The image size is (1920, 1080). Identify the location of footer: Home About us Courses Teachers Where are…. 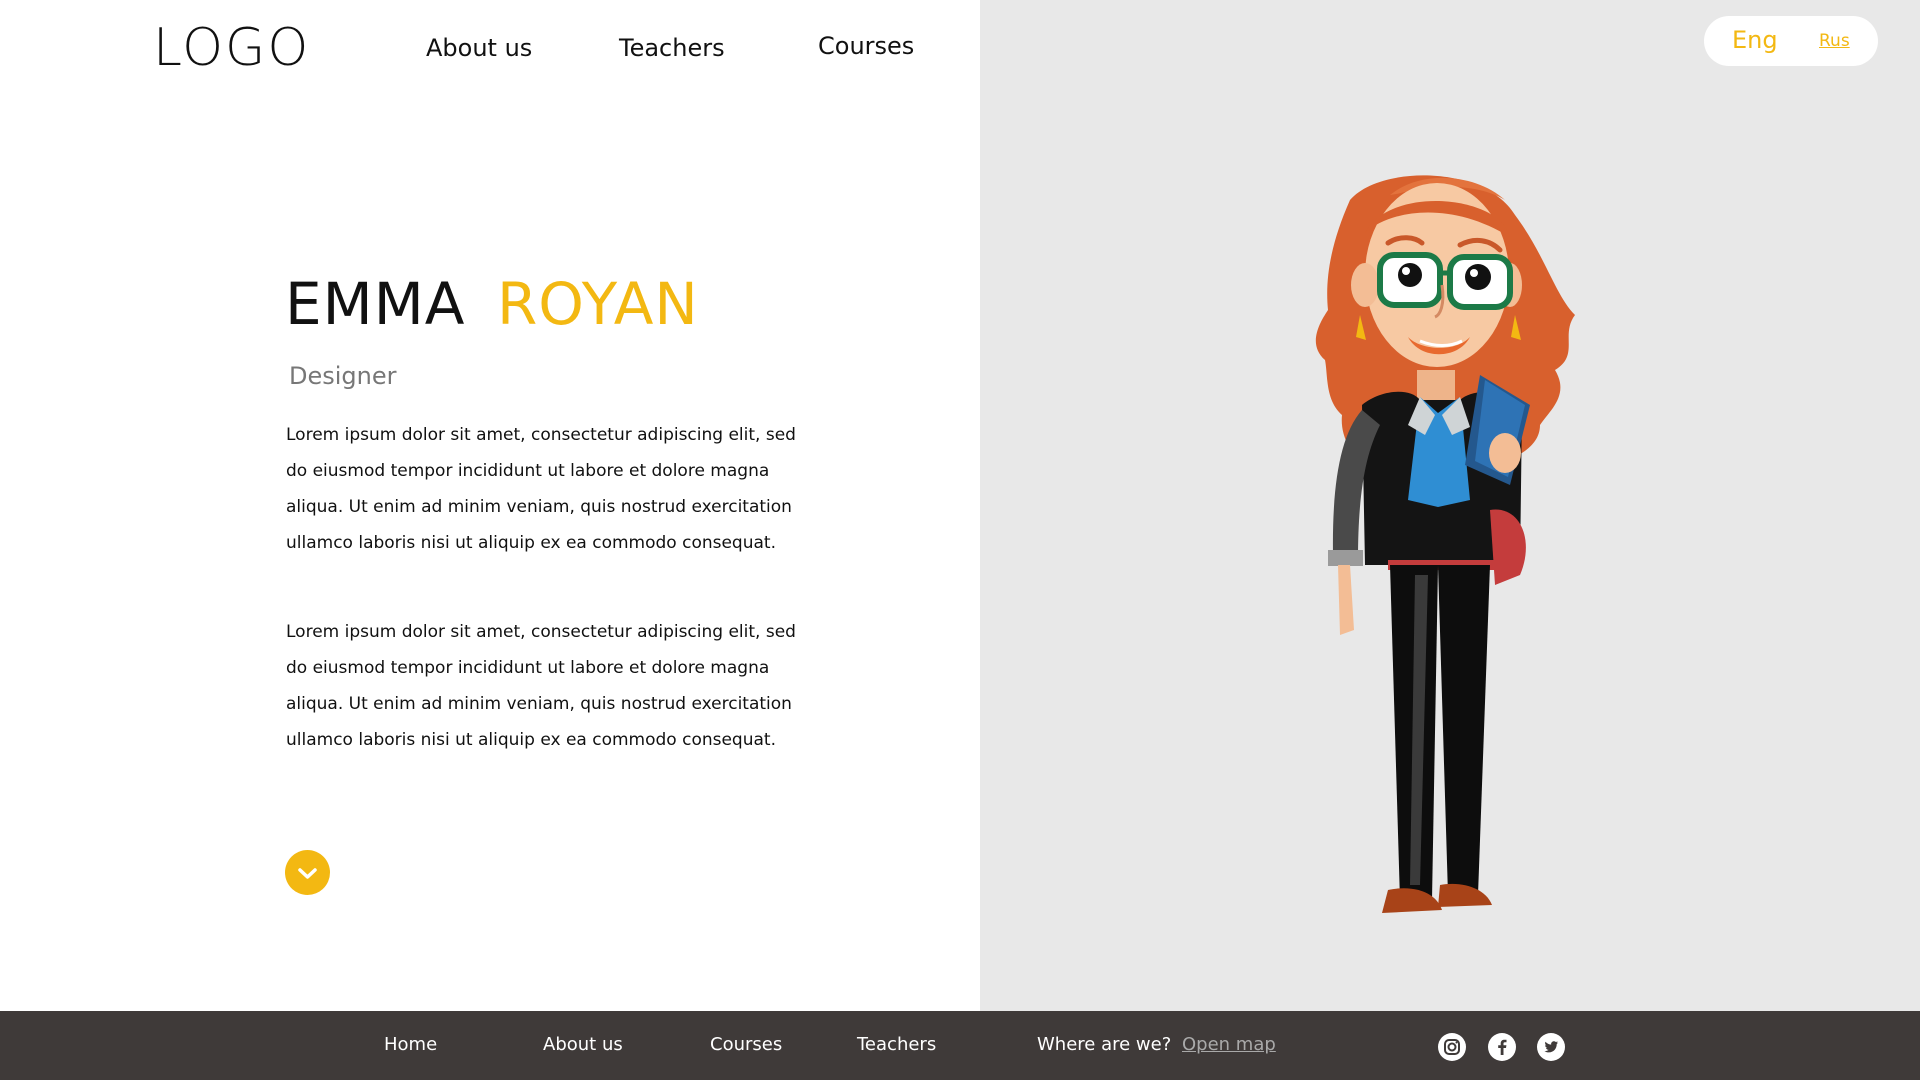
(960, 1045).